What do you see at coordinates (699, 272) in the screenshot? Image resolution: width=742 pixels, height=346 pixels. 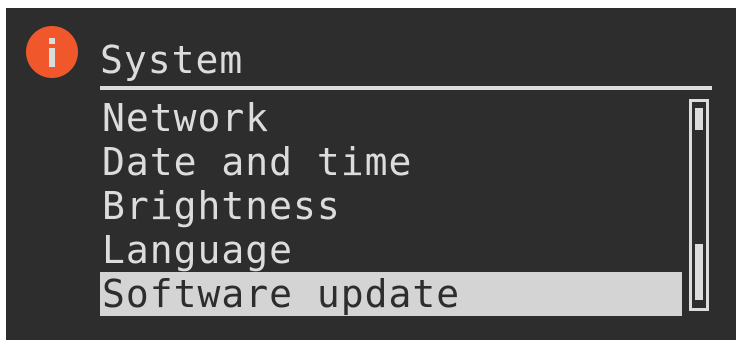 I see `scrollbar-thumb` at bounding box center [699, 272].